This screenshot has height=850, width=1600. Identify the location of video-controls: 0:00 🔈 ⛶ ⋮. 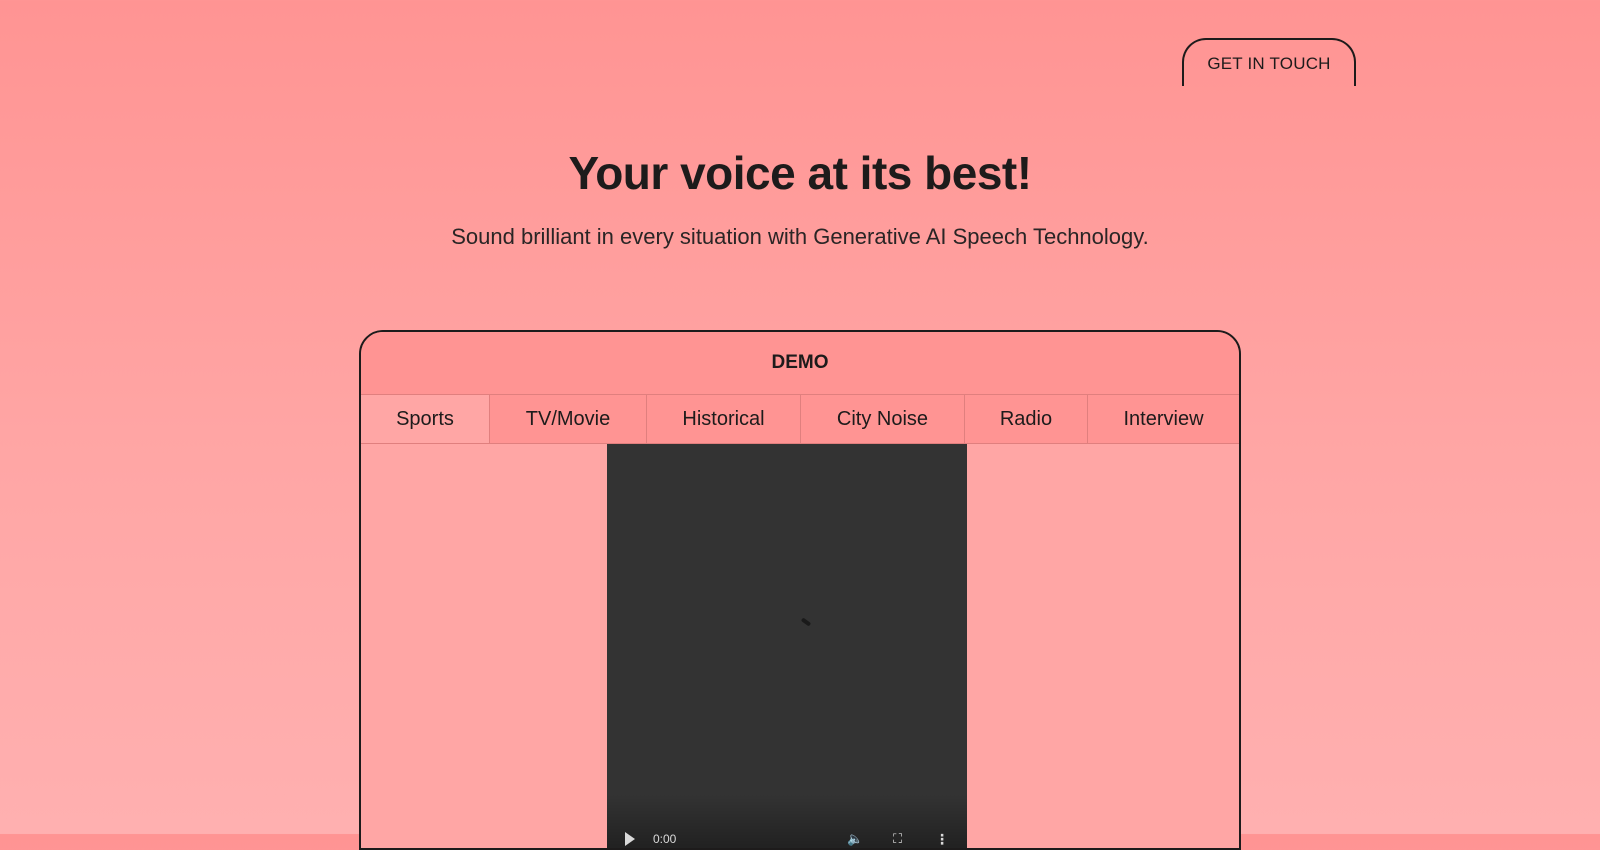
(787, 821).